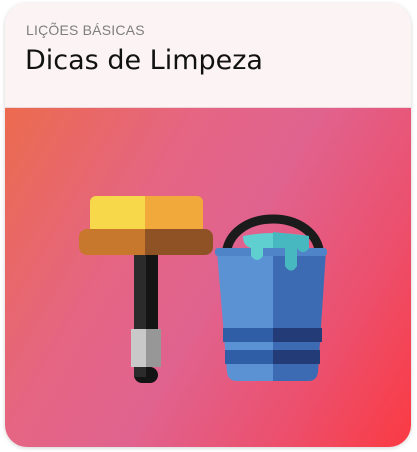  What do you see at coordinates (144, 60) in the screenshot?
I see `card-title: Dicas de Limpeza` at bounding box center [144, 60].